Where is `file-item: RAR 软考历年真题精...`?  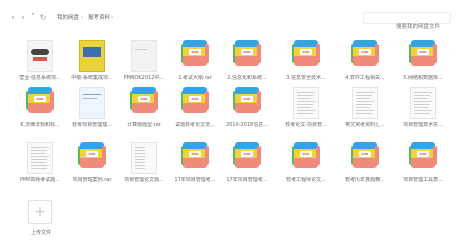
file-item: RAR 软考历年真题精... is located at coordinates (365, 167).